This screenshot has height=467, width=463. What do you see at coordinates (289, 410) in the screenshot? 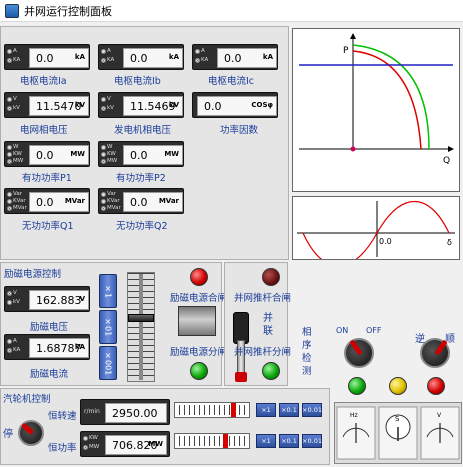
I see `speed-multiplier-x01: ×0.1` at bounding box center [289, 410].